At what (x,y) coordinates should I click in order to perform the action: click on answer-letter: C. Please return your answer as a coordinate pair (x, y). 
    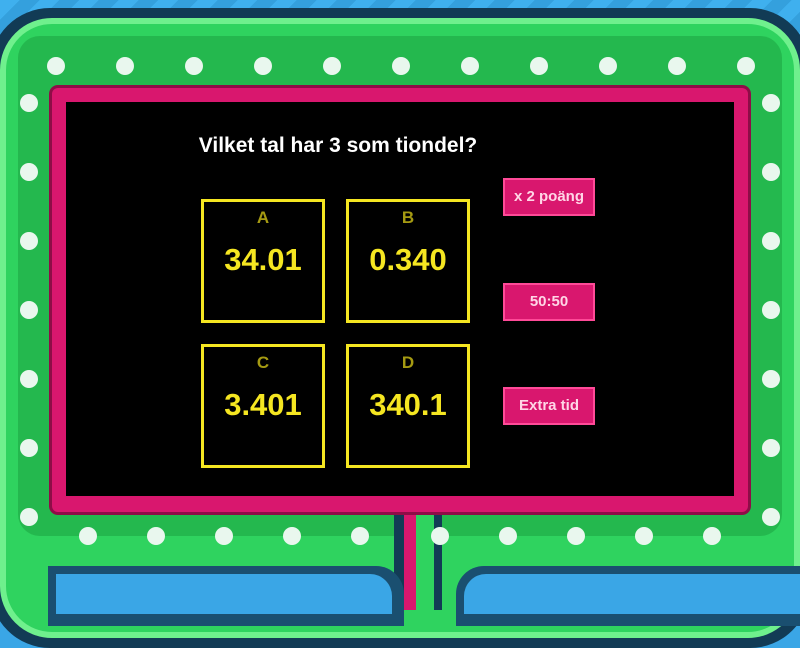
    Looking at the image, I should click on (263, 362).